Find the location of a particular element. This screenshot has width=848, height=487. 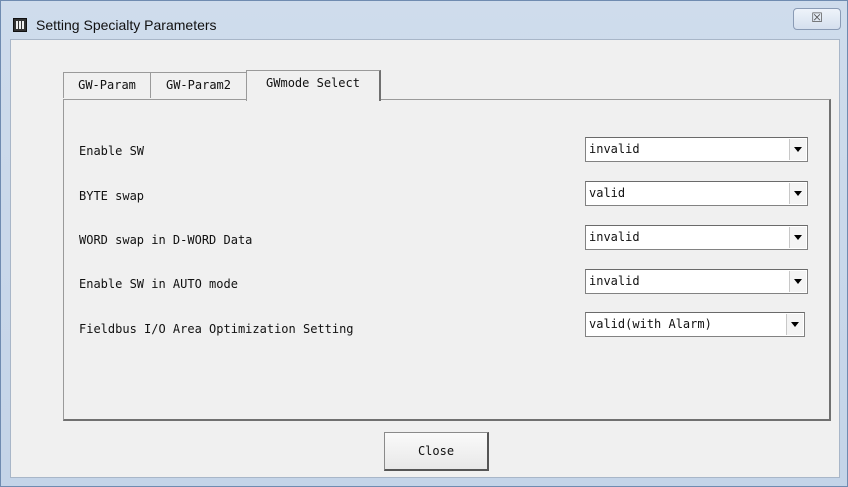

tab-label: GW-Param2 is located at coordinates (198, 85).